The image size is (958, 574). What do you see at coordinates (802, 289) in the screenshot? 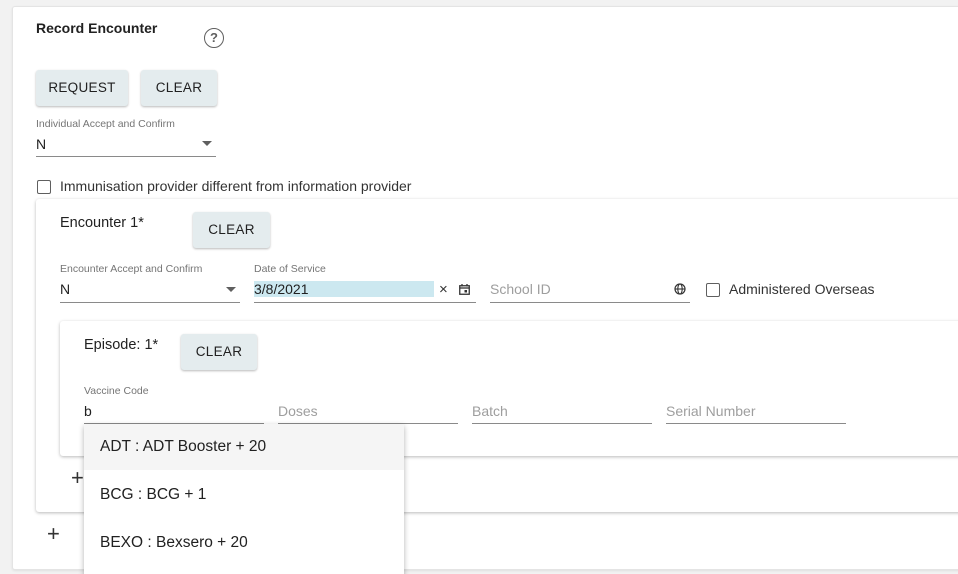
I see `administered-overseas-label: Administered Overseas` at bounding box center [802, 289].